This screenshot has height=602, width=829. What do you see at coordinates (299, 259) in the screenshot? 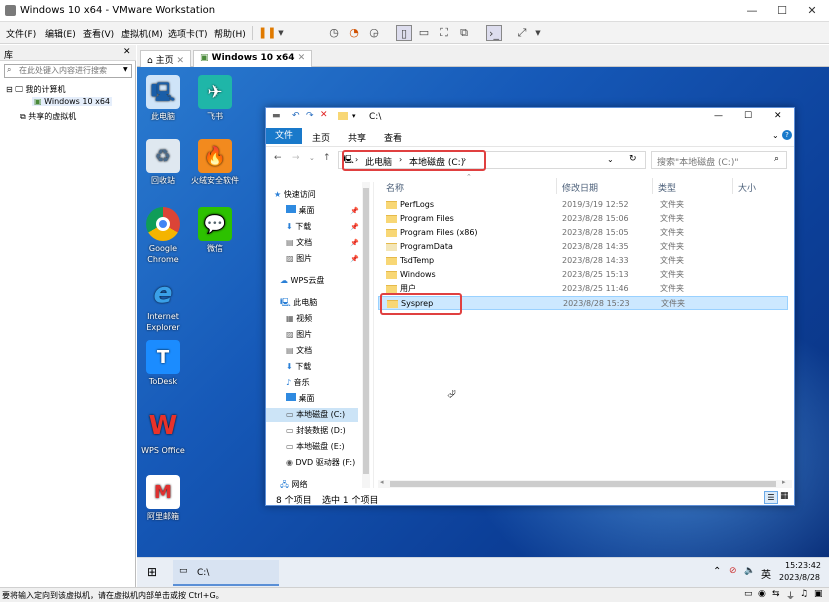
I see `nav-pictures: ▨ 图片` at bounding box center [299, 259].